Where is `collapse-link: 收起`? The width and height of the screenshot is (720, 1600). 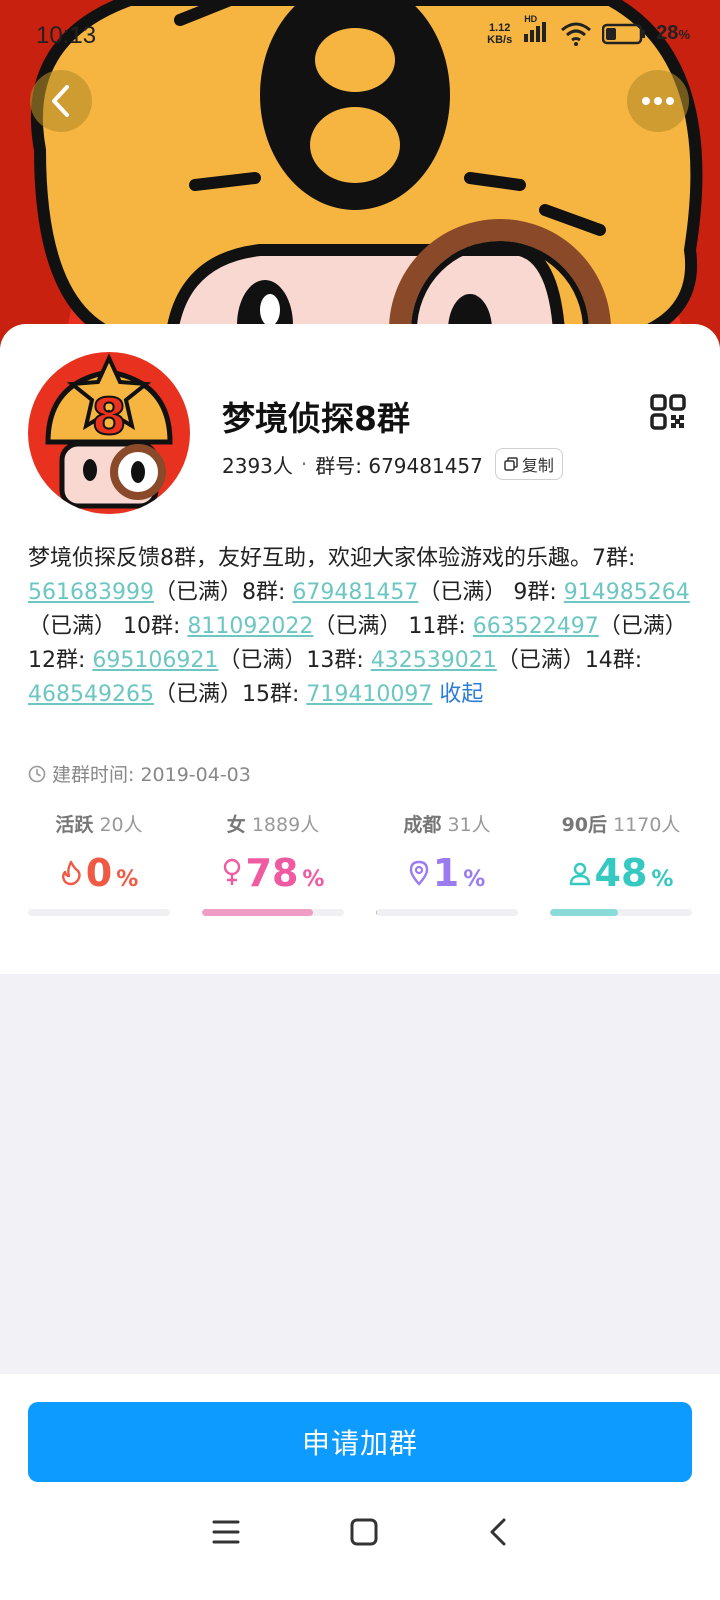
collapse-link: 收起 is located at coordinates (461, 694).